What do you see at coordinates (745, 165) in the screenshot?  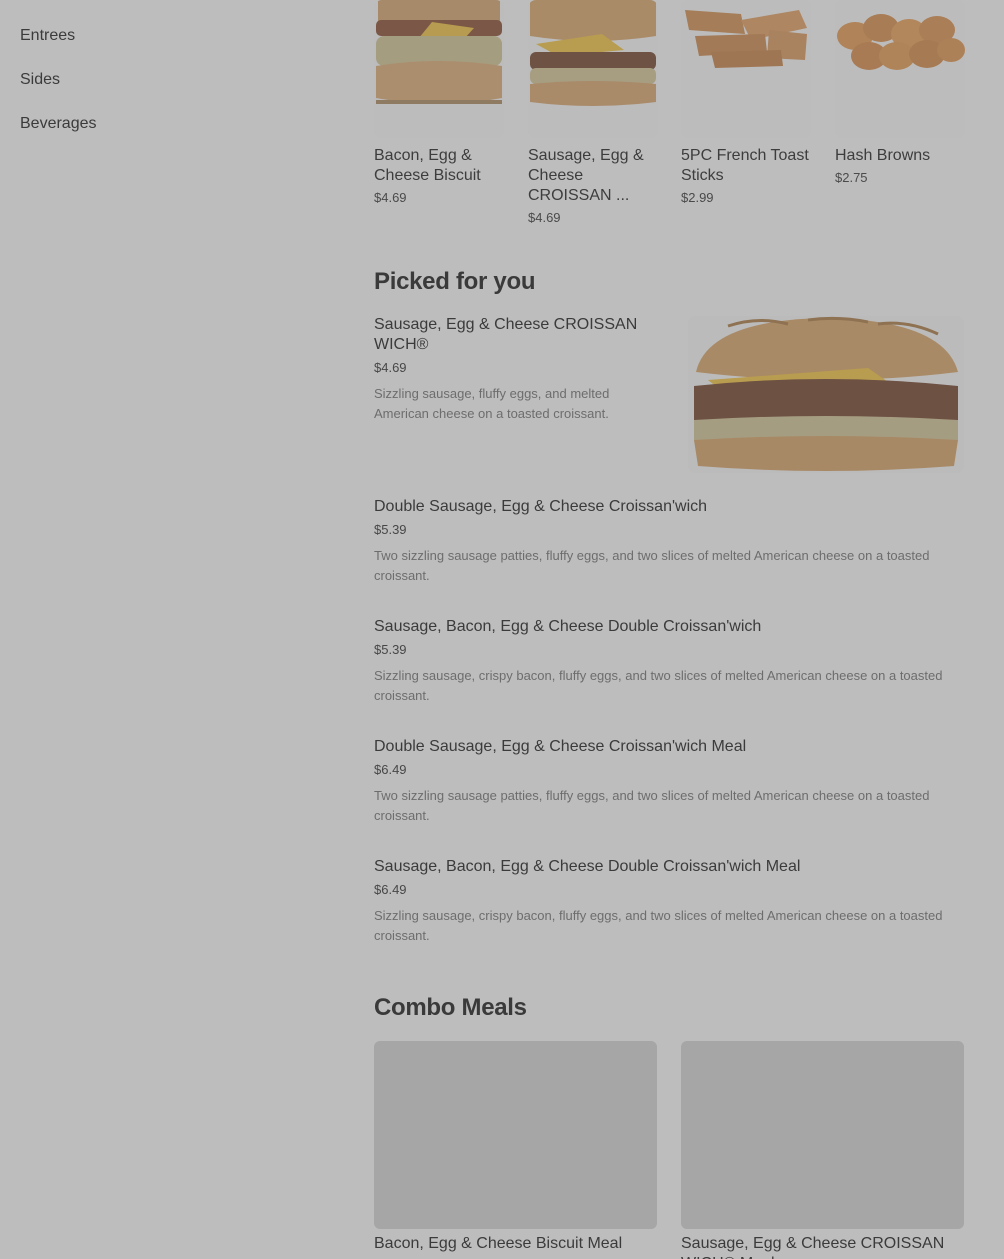 I see `carousel-item-name: 5PC French Toast Sticks` at bounding box center [745, 165].